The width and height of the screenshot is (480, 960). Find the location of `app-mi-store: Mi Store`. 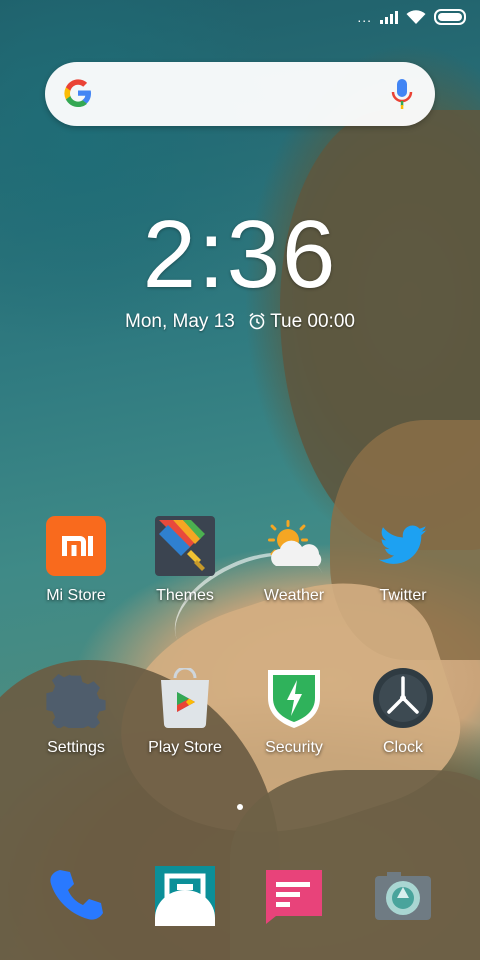

app-mi-store: Mi Store is located at coordinates (76, 560).